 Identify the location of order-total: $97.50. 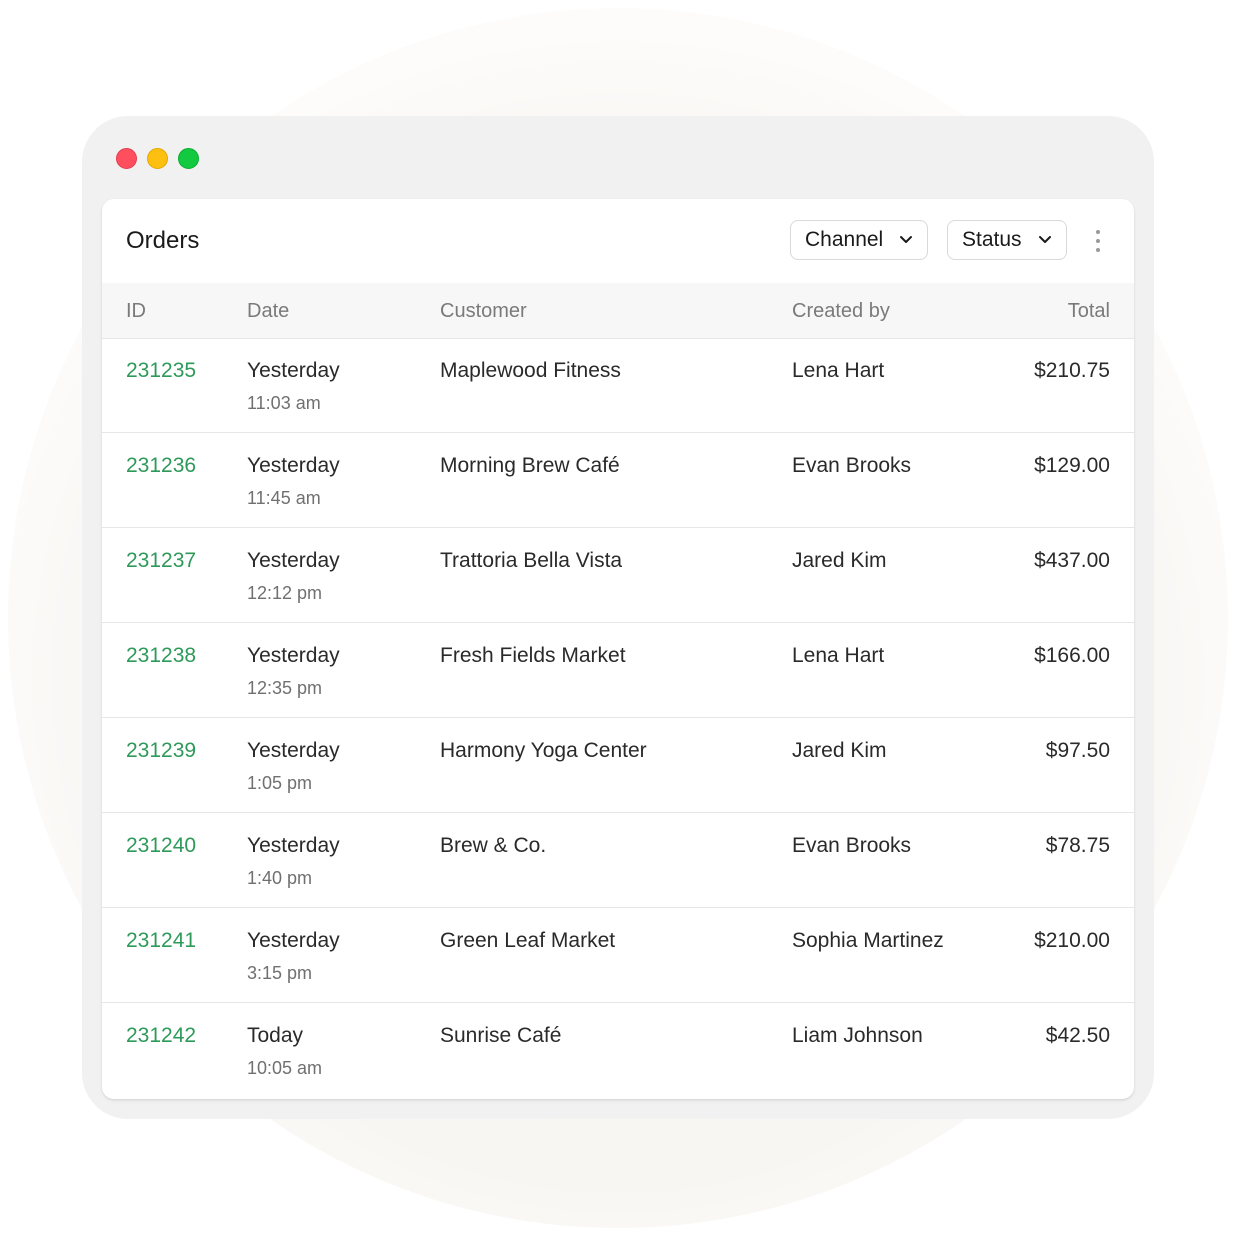
(1077, 750).